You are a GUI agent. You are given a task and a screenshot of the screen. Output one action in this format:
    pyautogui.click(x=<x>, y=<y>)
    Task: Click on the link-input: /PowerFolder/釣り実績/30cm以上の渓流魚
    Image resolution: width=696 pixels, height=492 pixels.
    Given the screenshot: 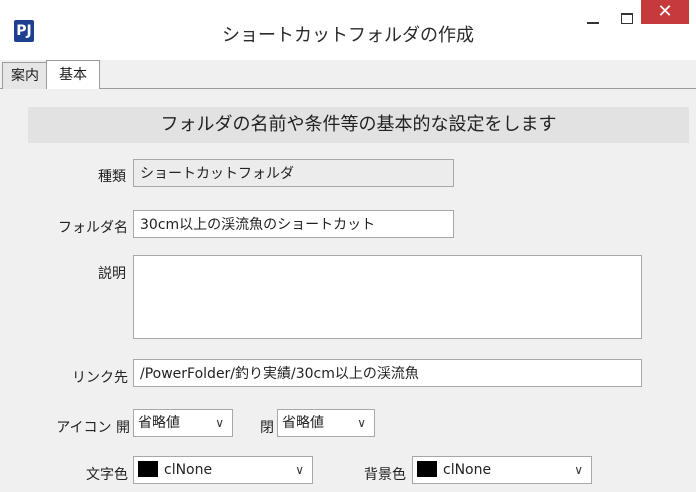 What is the action you would take?
    pyautogui.click(x=387, y=373)
    